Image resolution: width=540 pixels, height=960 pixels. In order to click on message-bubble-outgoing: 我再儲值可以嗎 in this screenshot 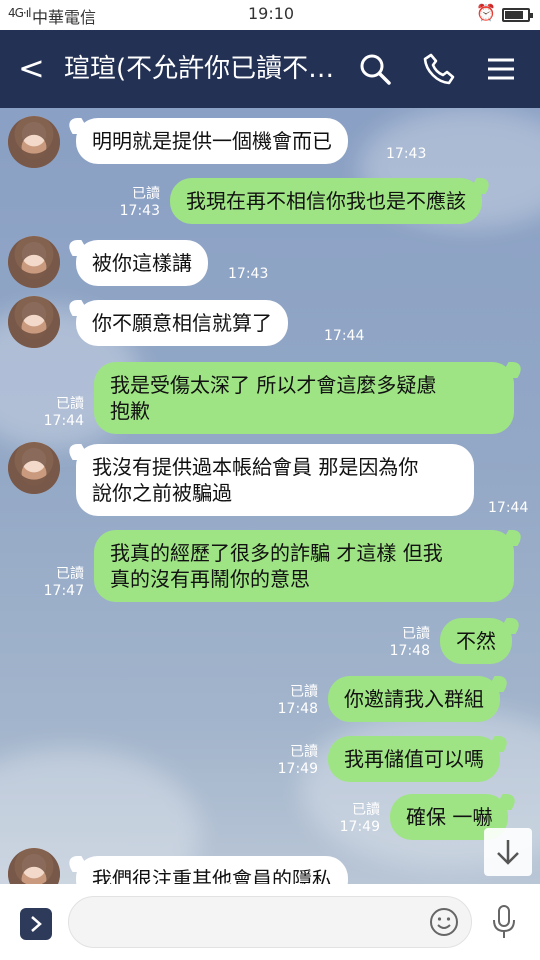, I will do `click(414, 759)`.